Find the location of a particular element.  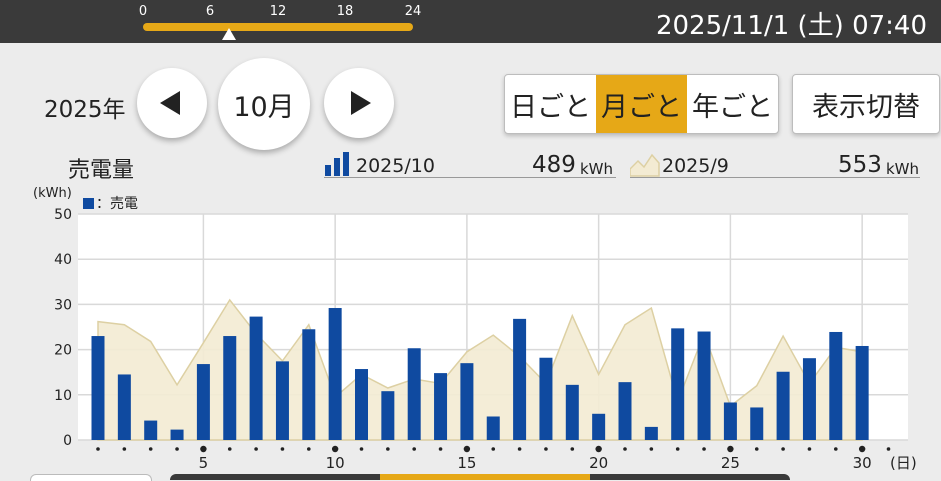

tab-monthly: 月ごと is located at coordinates (641, 104).